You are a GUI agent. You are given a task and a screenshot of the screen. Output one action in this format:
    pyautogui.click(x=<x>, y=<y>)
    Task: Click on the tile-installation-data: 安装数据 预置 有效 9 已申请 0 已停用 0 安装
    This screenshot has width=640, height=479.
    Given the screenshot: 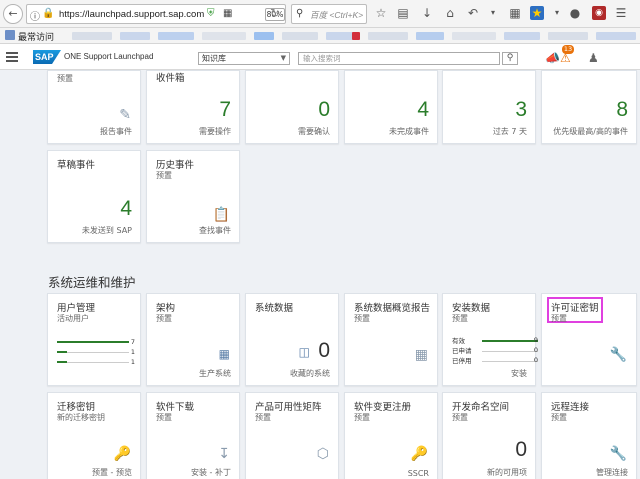 What is the action you would take?
    pyautogui.click(x=490, y=339)
    